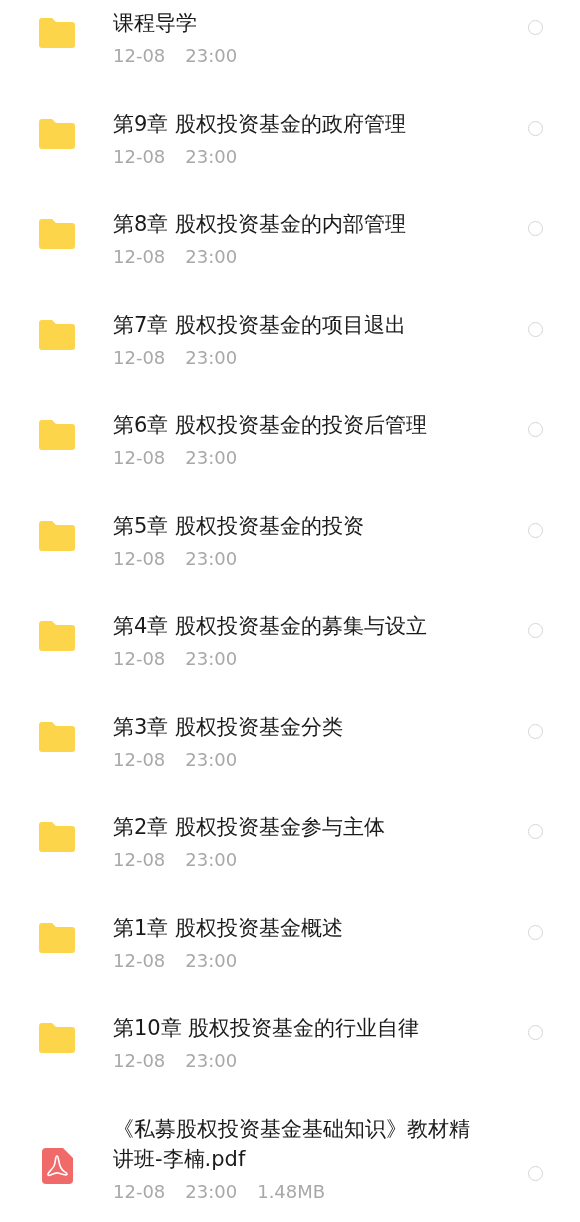 This screenshot has height=1222, width=580. What do you see at coordinates (155, 23) in the screenshot?
I see `file-name: 课程导学` at bounding box center [155, 23].